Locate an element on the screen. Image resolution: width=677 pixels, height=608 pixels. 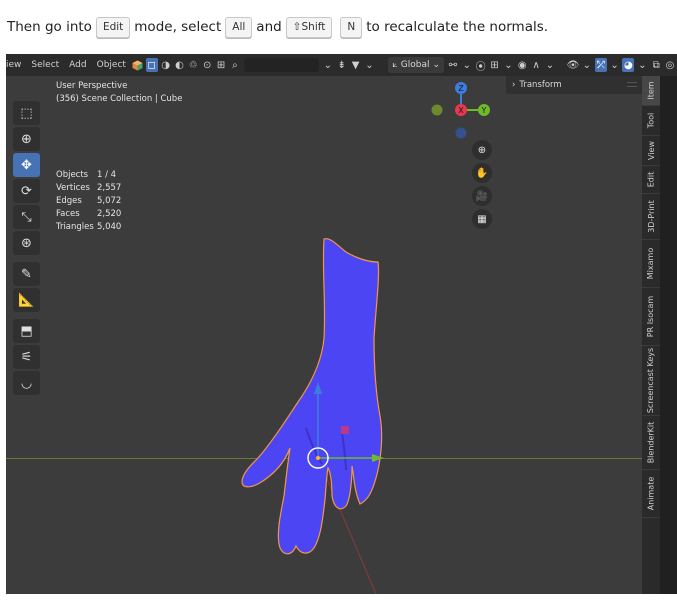
stat-edges: Edges 5,072 is located at coordinates (89, 200).